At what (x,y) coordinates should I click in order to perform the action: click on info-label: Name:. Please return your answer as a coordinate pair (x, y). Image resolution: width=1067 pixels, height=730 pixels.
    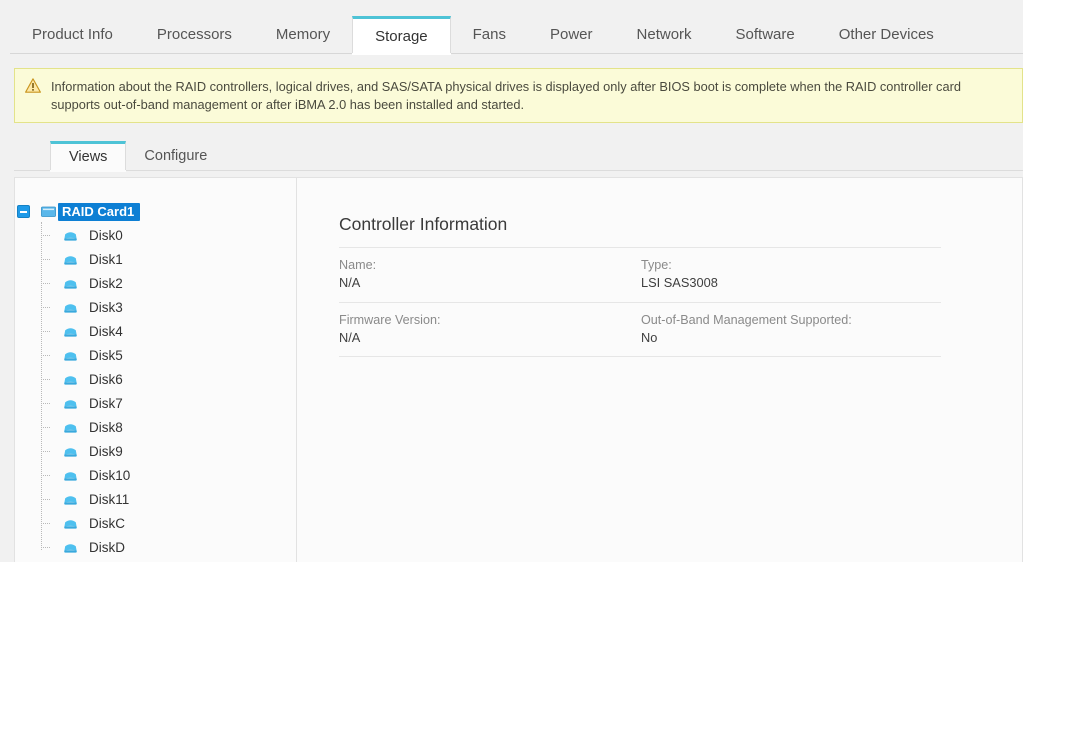
    Looking at the image, I should click on (358, 265).